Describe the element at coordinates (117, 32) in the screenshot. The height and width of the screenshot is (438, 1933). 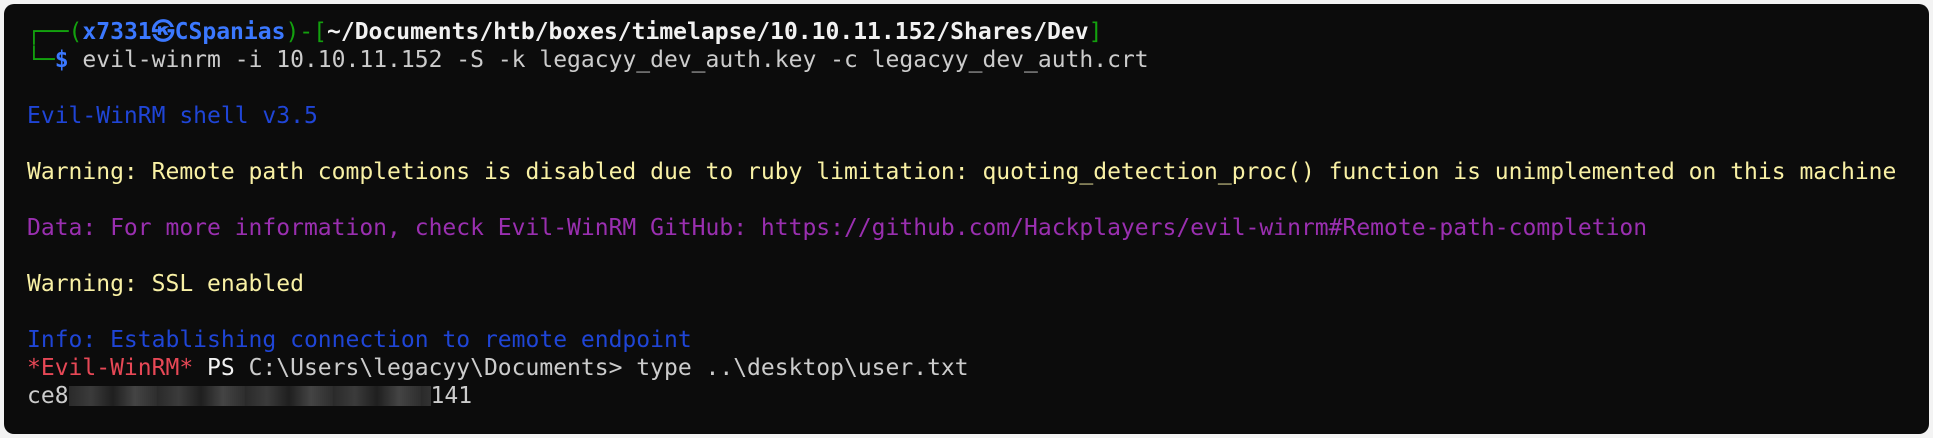
I see `prompt-user: x7331` at that location.